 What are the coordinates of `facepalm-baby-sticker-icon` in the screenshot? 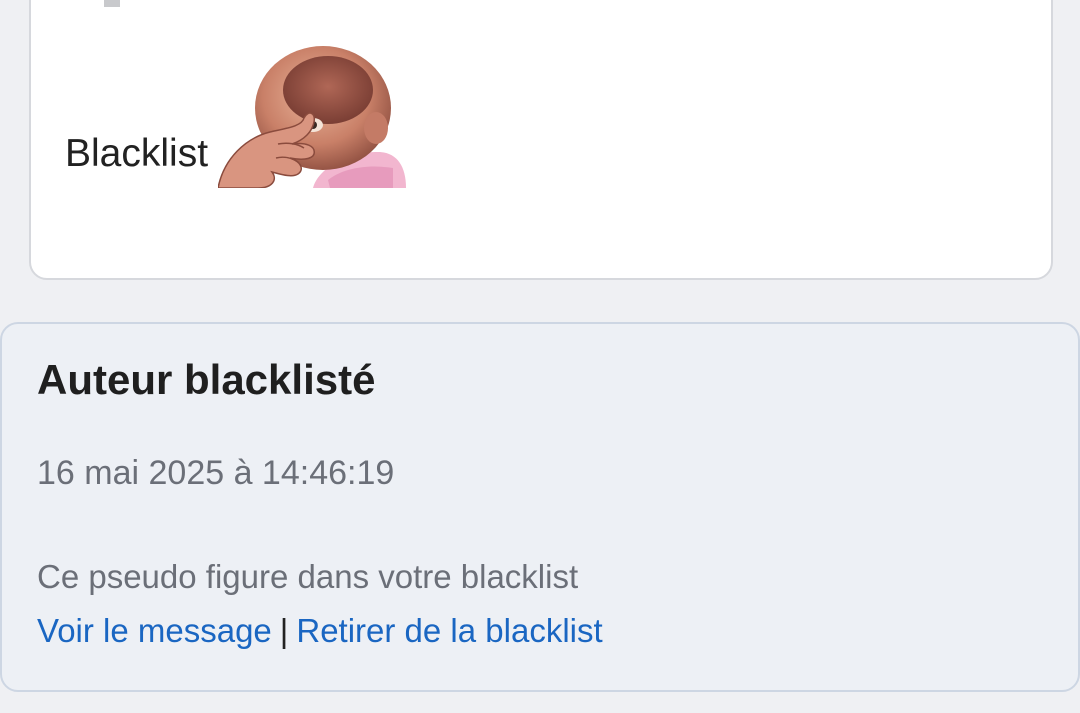 It's located at (312, 117).